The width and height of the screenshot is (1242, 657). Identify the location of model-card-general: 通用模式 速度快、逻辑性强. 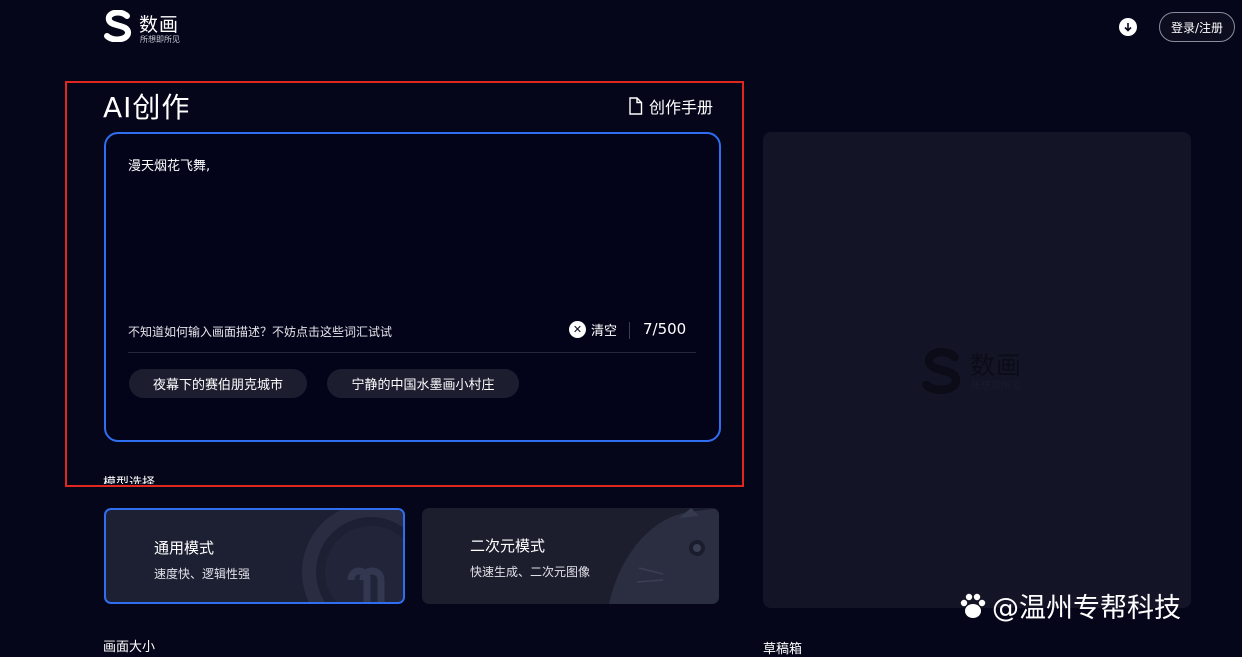
(254, 556).